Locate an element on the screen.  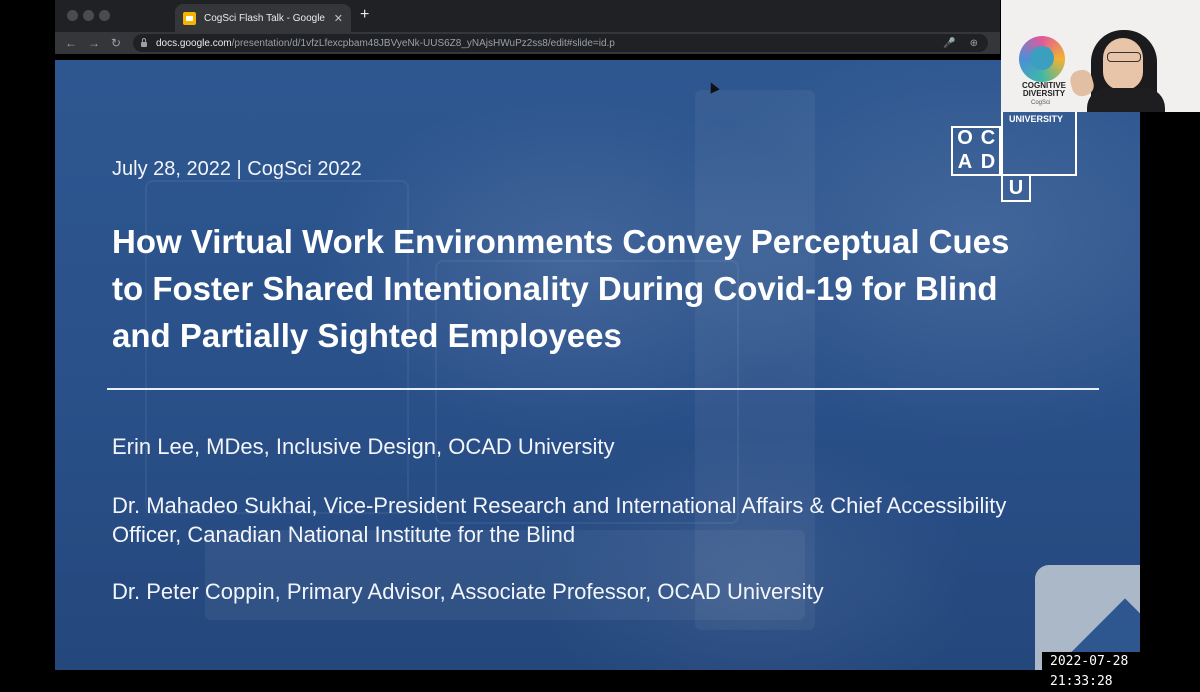
close-window-icon is located at coordinates (72, 15).